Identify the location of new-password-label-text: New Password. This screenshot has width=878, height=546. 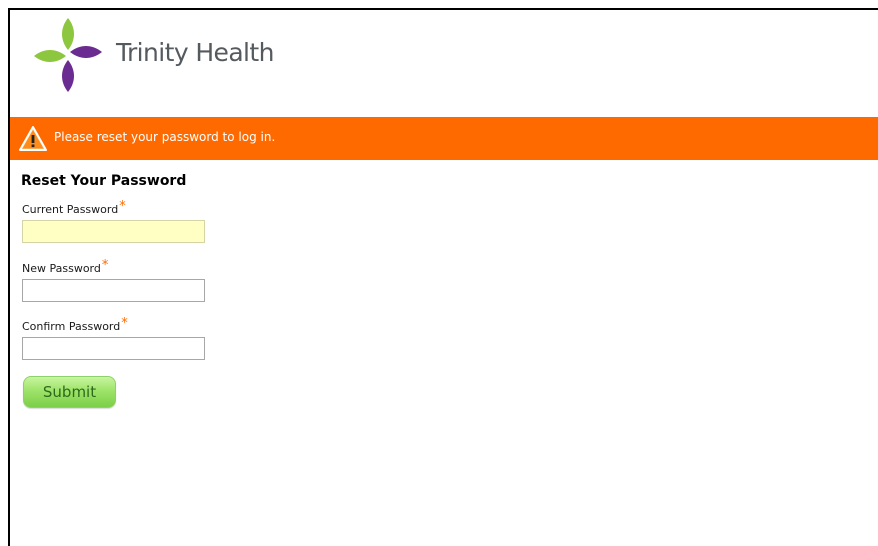
(61, 268).